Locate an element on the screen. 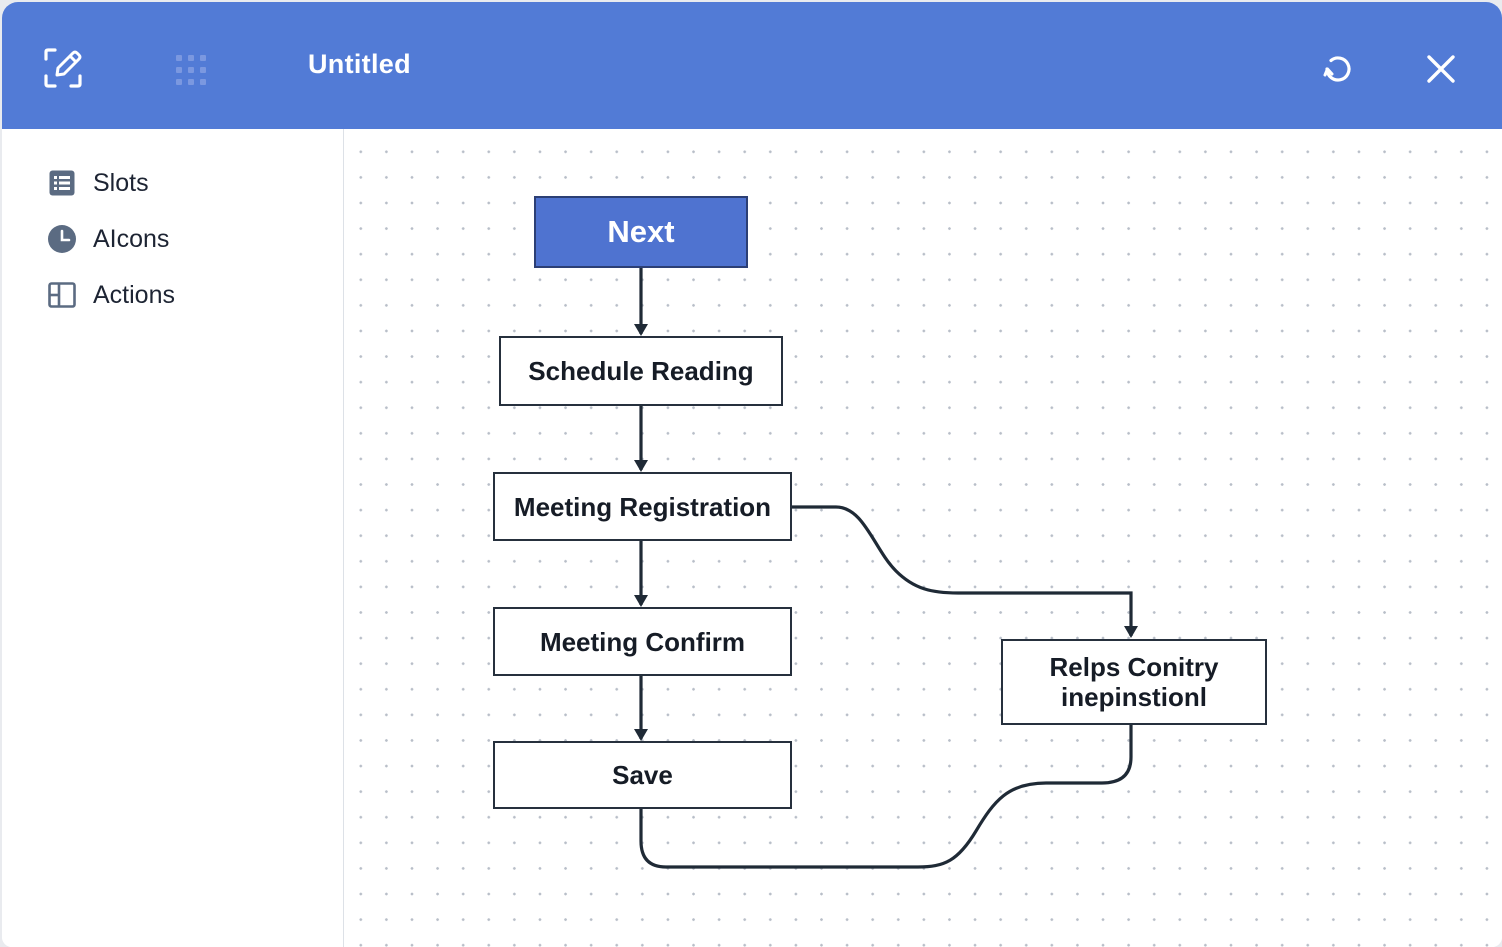  sidebar-item-aicons: AIcons is located at coordinates (107, 239).